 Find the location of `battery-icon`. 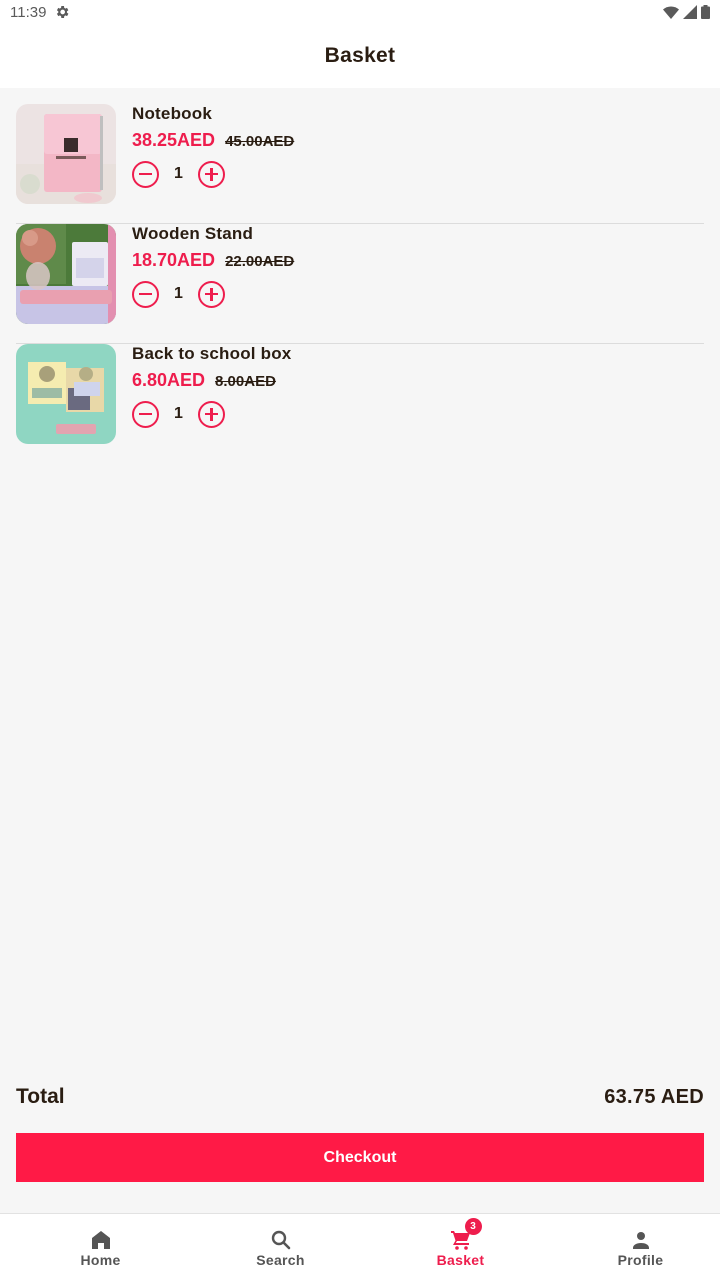

battery-icon is located at coordinates (705, 12).